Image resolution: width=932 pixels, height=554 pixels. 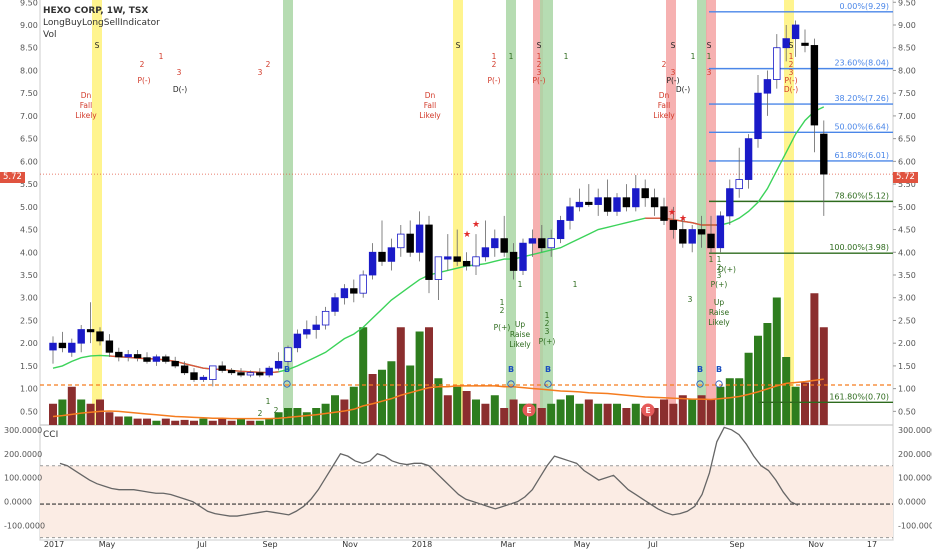 What do you see at coordinates (719, 302) in the screenshot?
I see `signal-annotation: Up` at bounding box center [719, 302].